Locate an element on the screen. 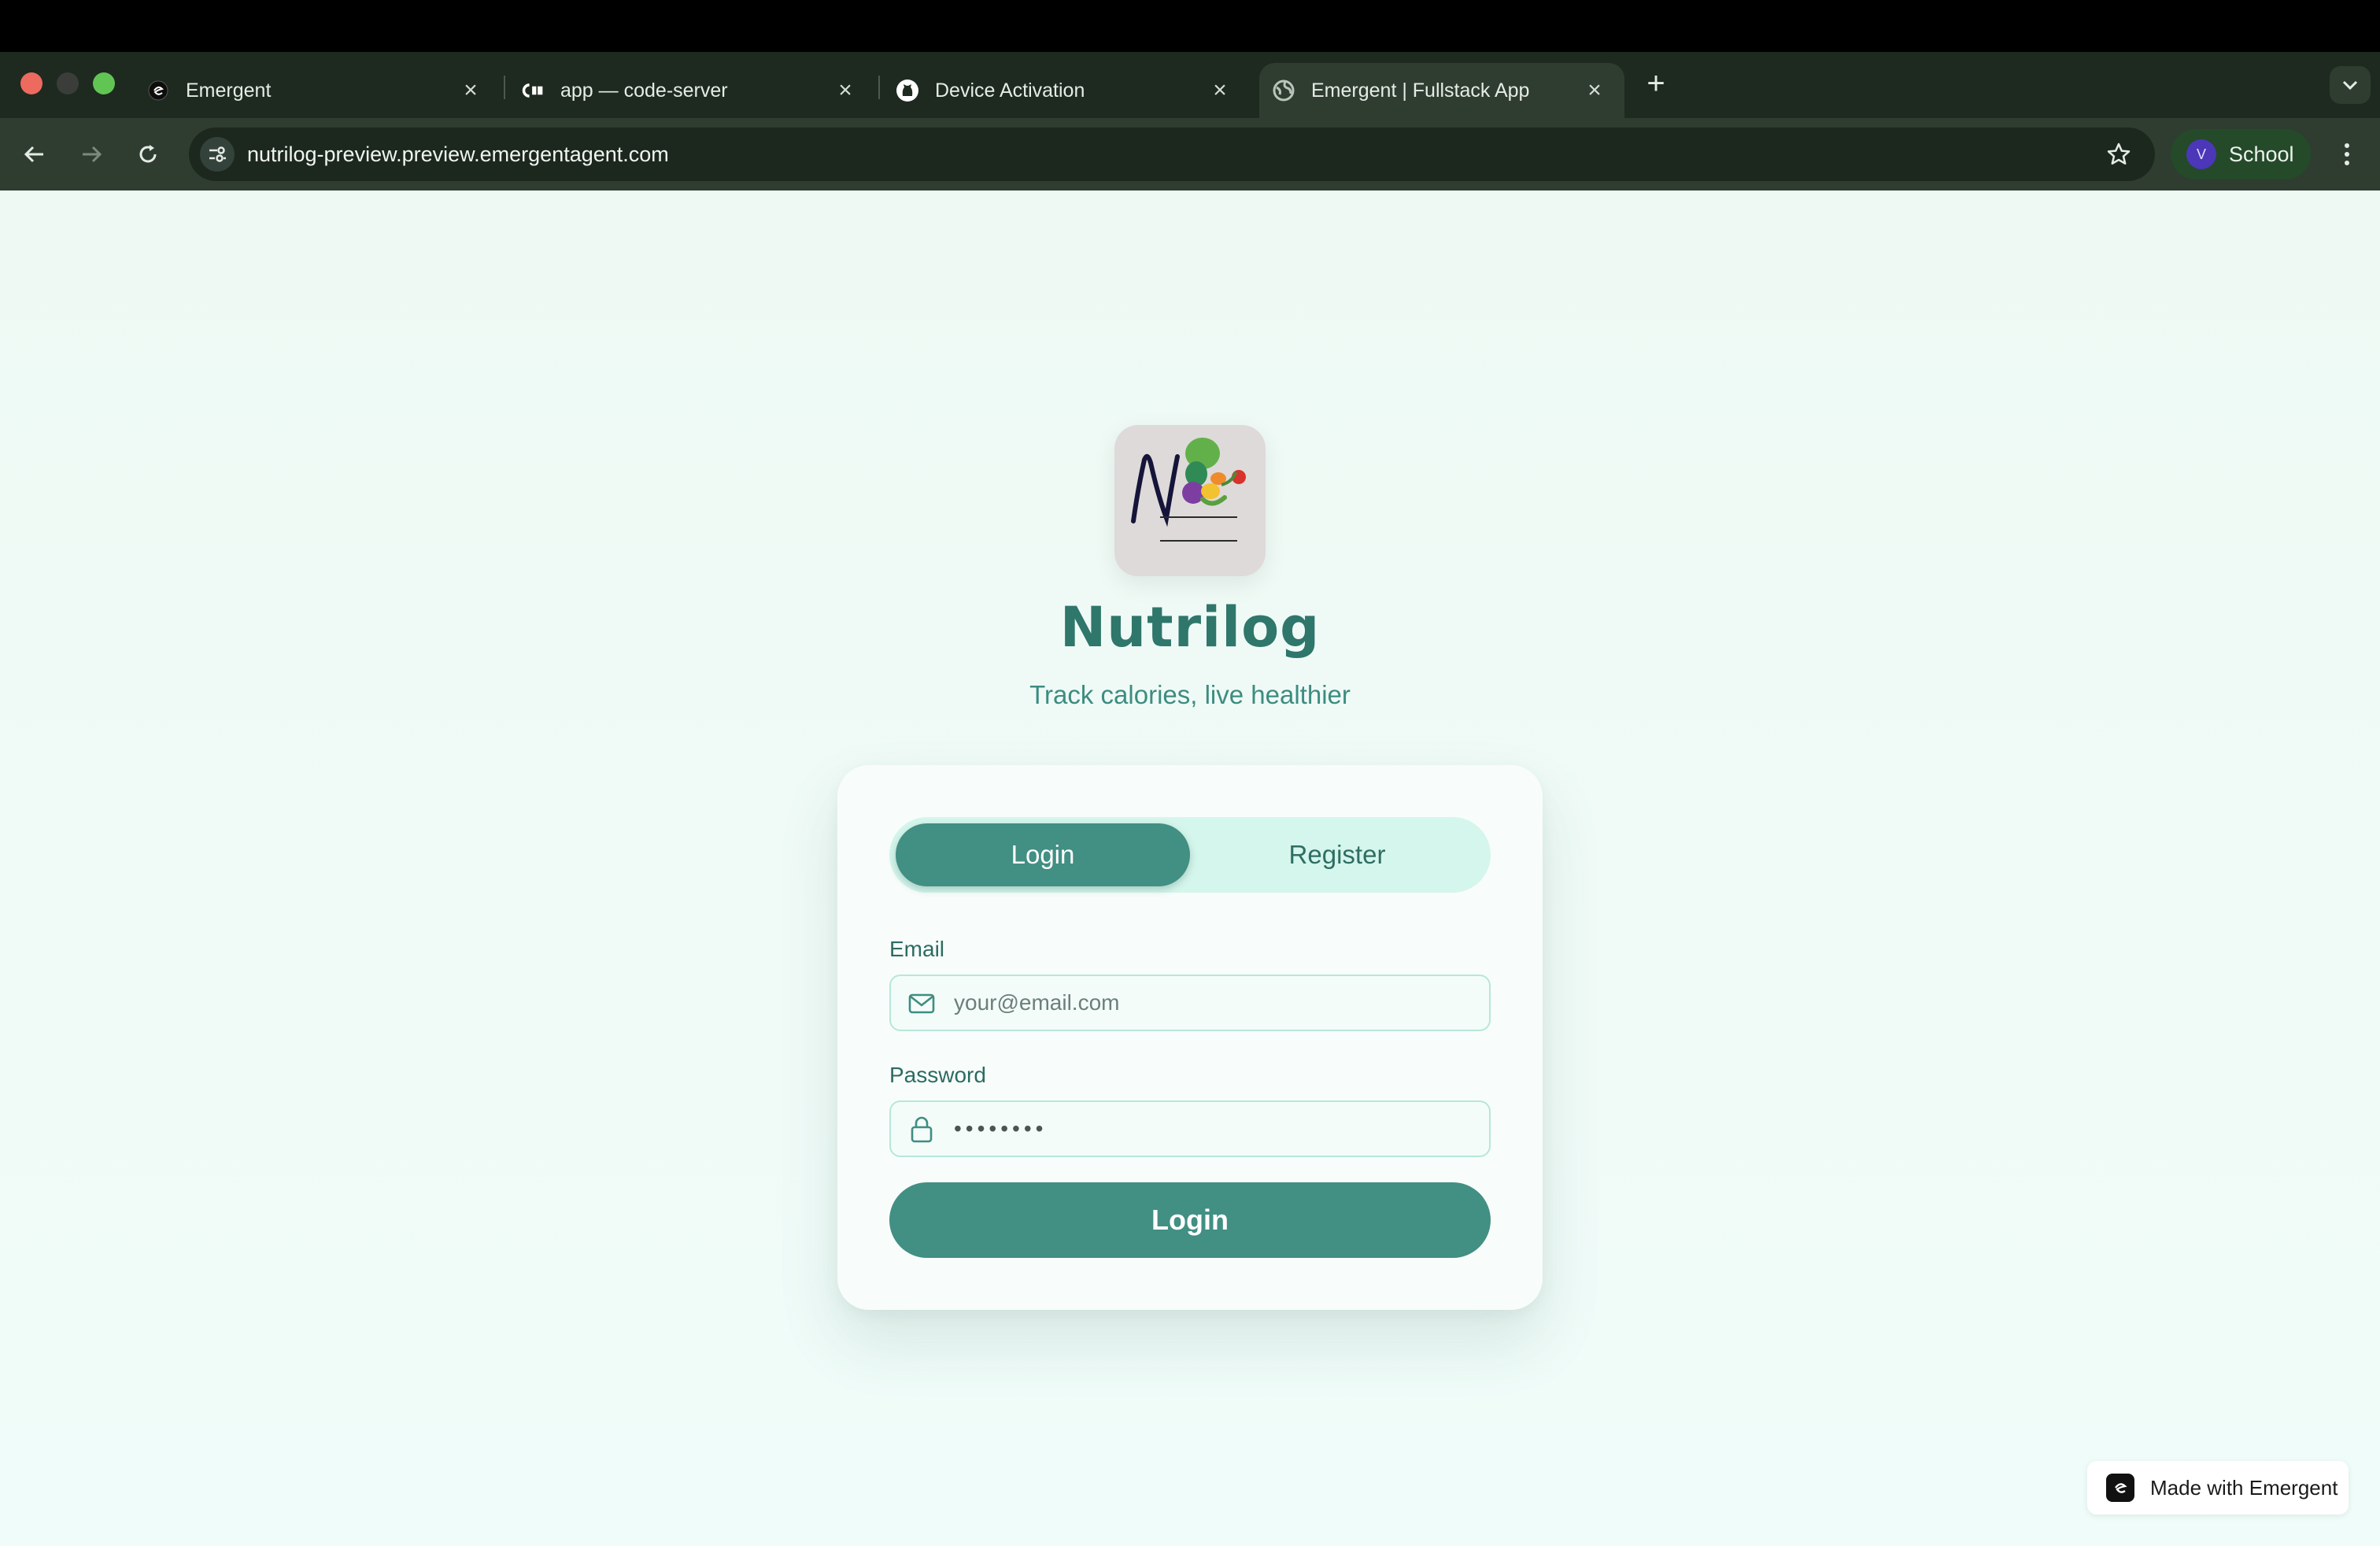 The width and height of the screenshot is (2380, 1546). email-input is located at coordinates (1213, 1003).